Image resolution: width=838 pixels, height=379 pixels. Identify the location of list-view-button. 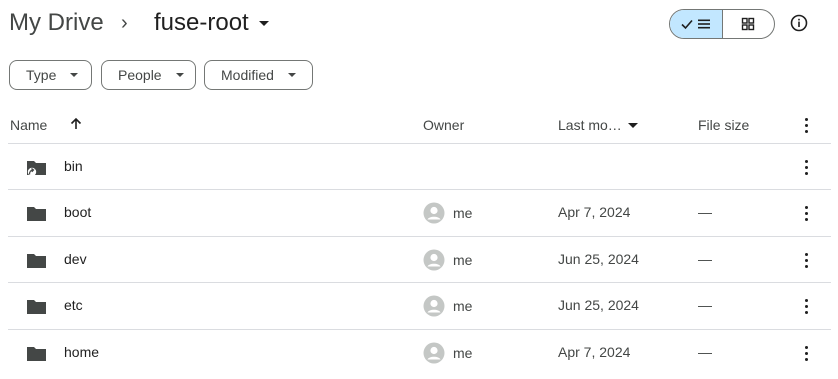
(696, 24).